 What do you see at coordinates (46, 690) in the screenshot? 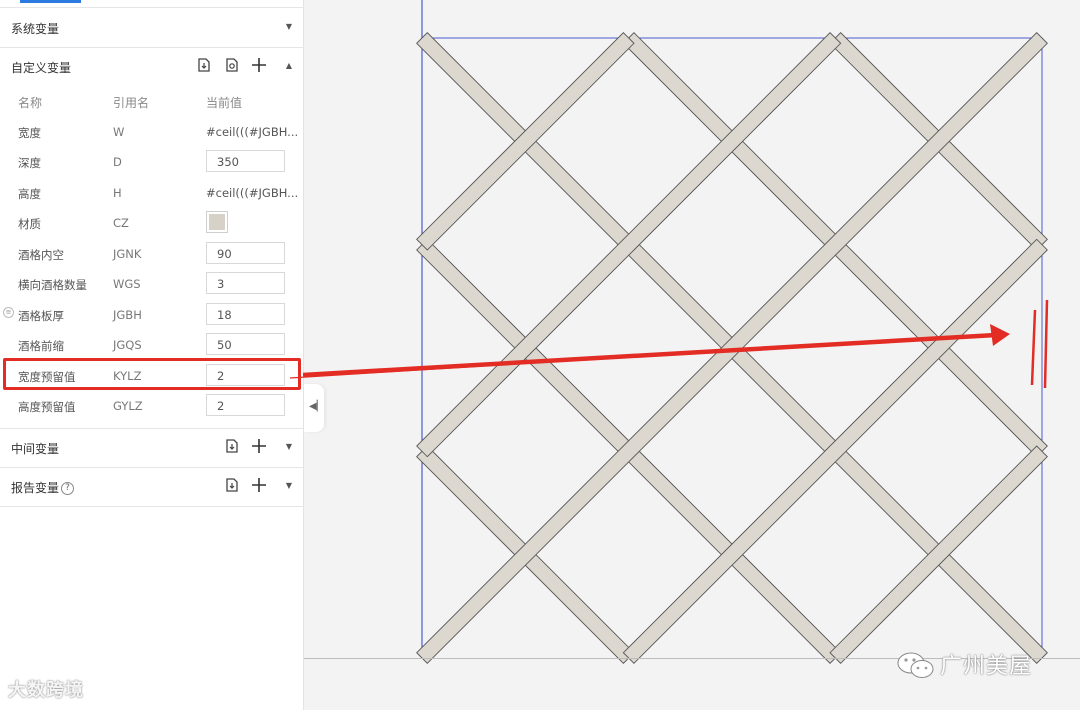
I see `watermark-left: 大数跨境` at bounding box center [46, 690].